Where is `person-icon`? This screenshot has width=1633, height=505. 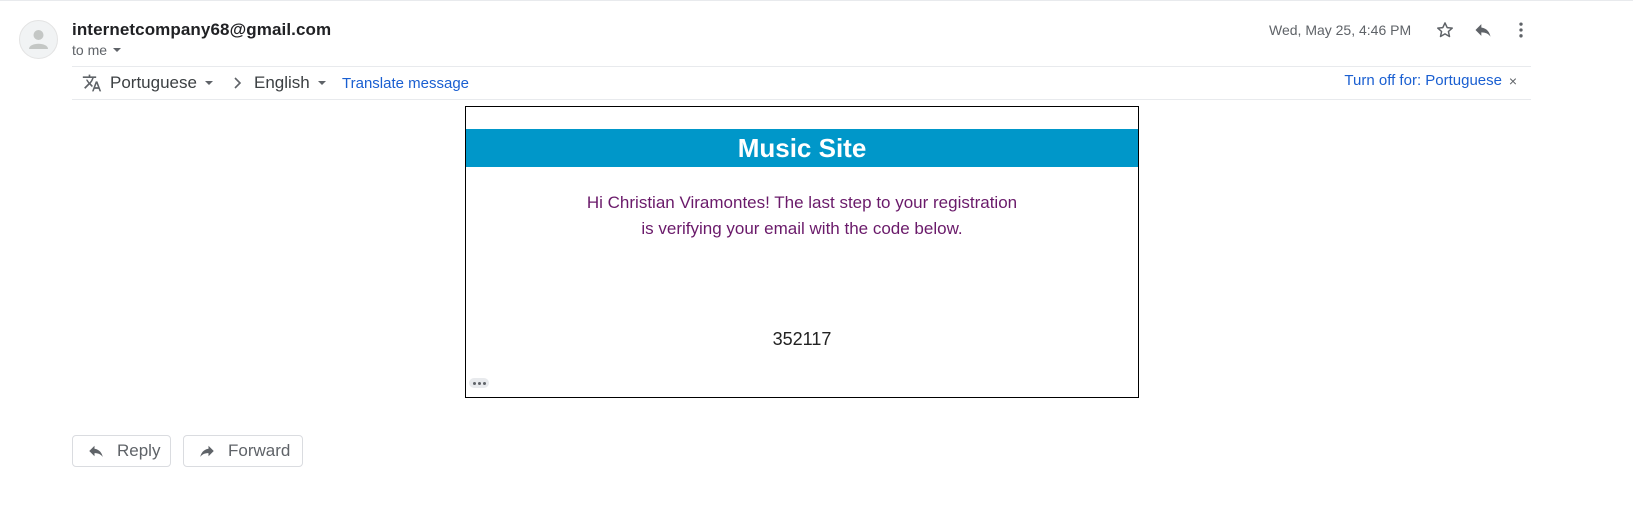 person-icon is located at coordinates (38, 39).